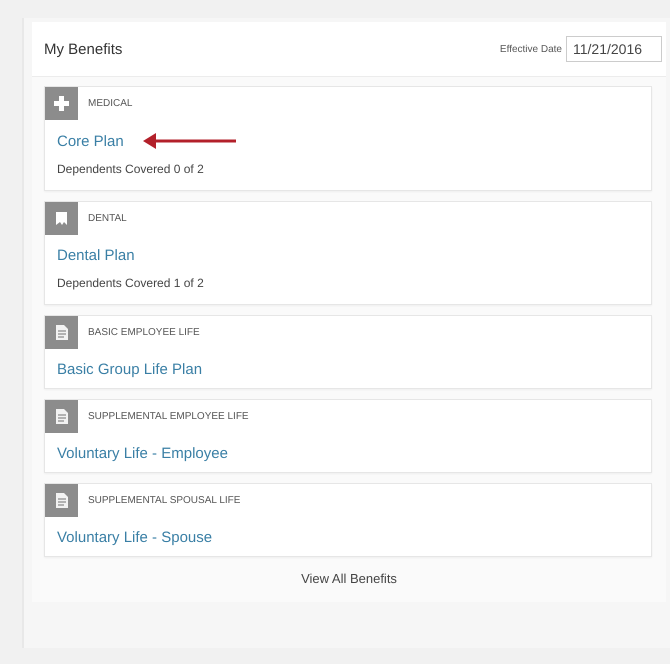  Describe the element at coordinates (614, 49) in the screenshot. I see `effective-date-field: 11/21/2016` at that location.